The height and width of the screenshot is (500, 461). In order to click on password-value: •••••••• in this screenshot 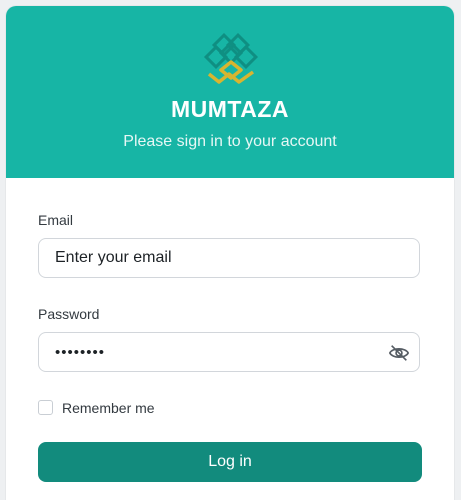, I will do `click(80, 352)`.